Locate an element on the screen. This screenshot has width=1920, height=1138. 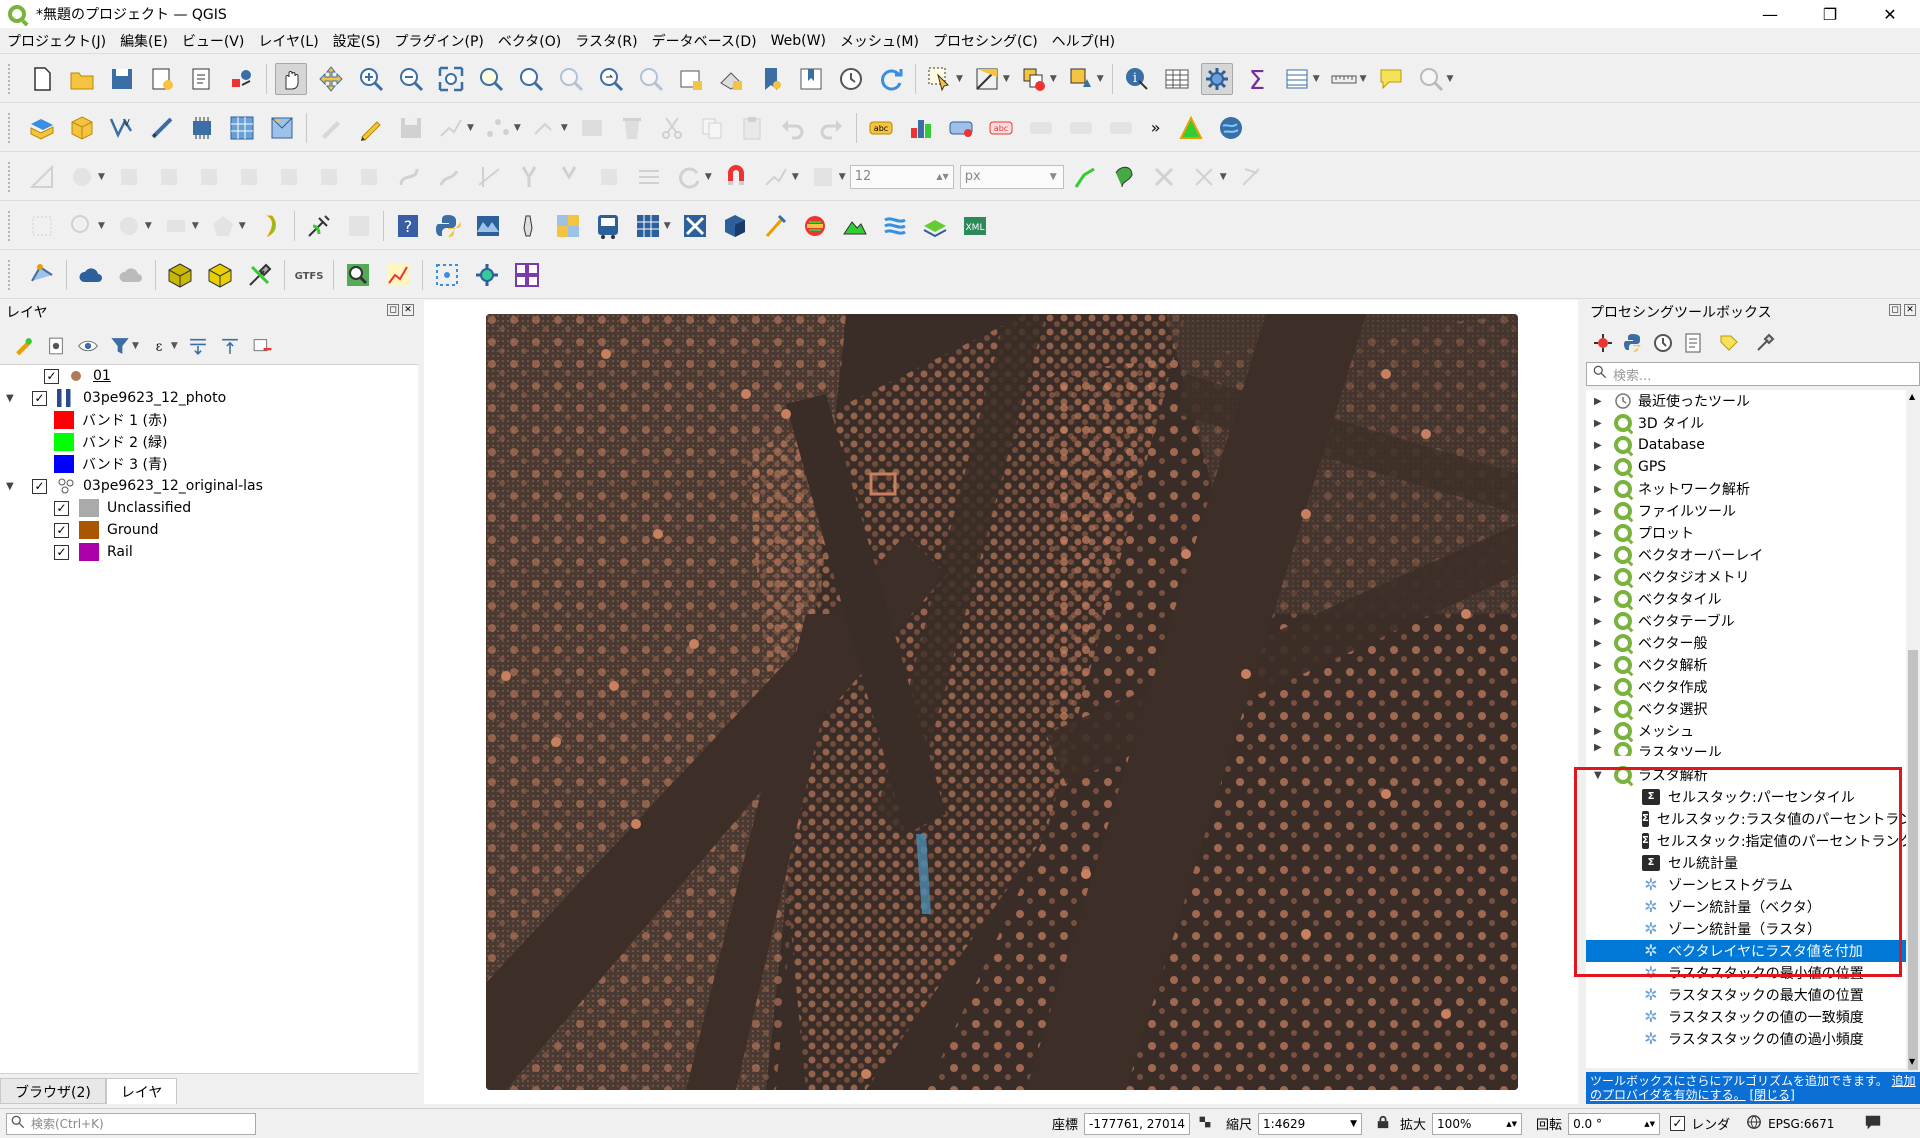
menu-settings: 設定(S) is located at coordinates (357, 41).